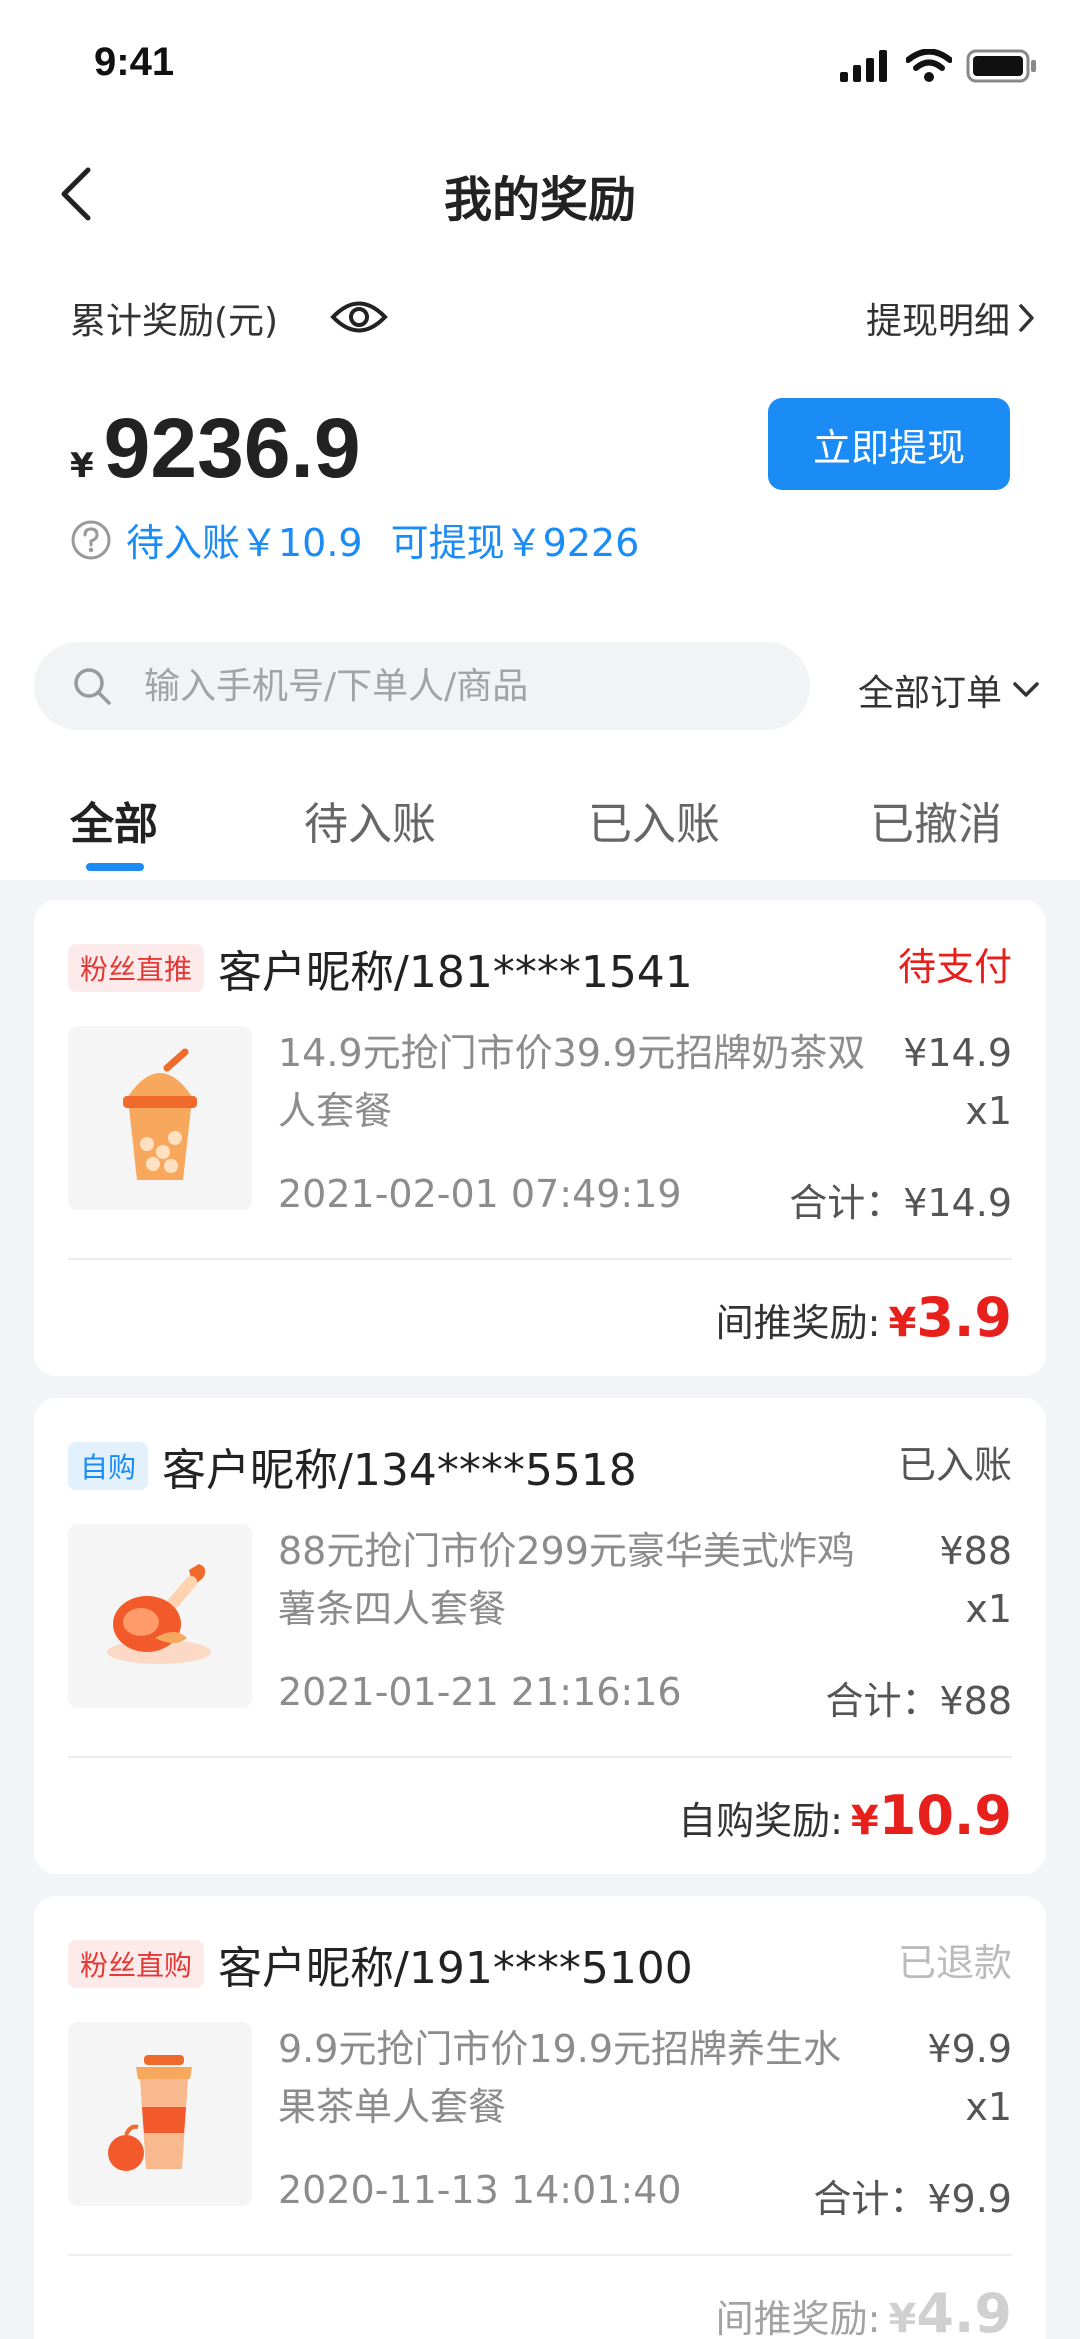 The height and width of the screenshot is (2339, 1080). I want to click on amount-value: 9236.9, so click(232, 448).